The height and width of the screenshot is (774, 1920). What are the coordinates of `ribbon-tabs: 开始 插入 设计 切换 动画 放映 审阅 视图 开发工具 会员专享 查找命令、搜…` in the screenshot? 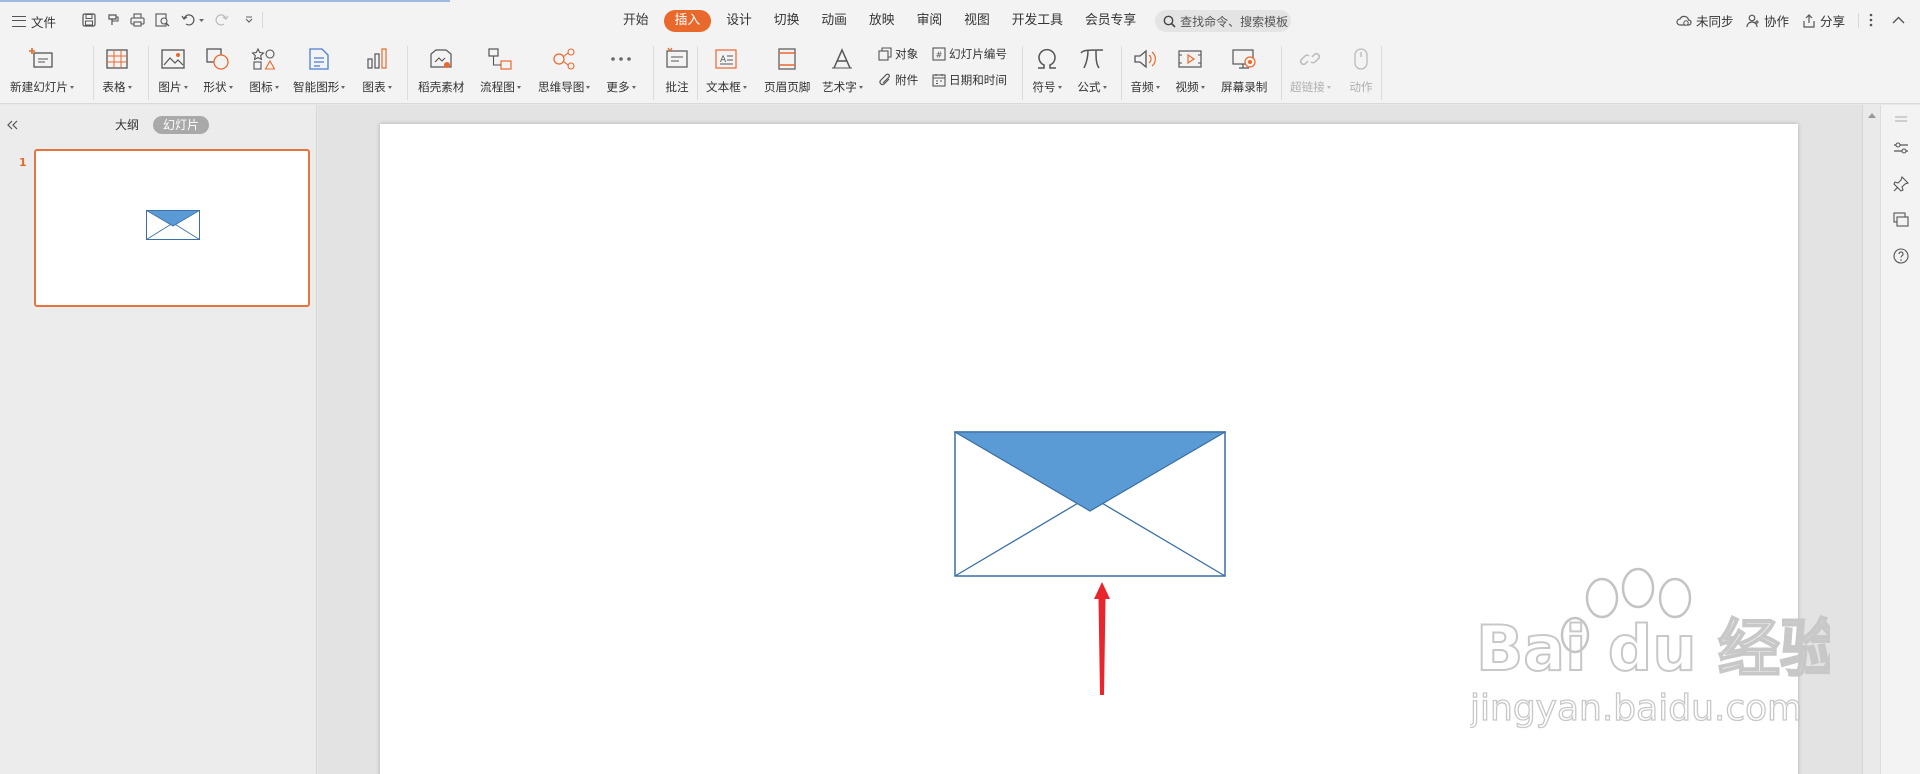 It's located at (952, 21).